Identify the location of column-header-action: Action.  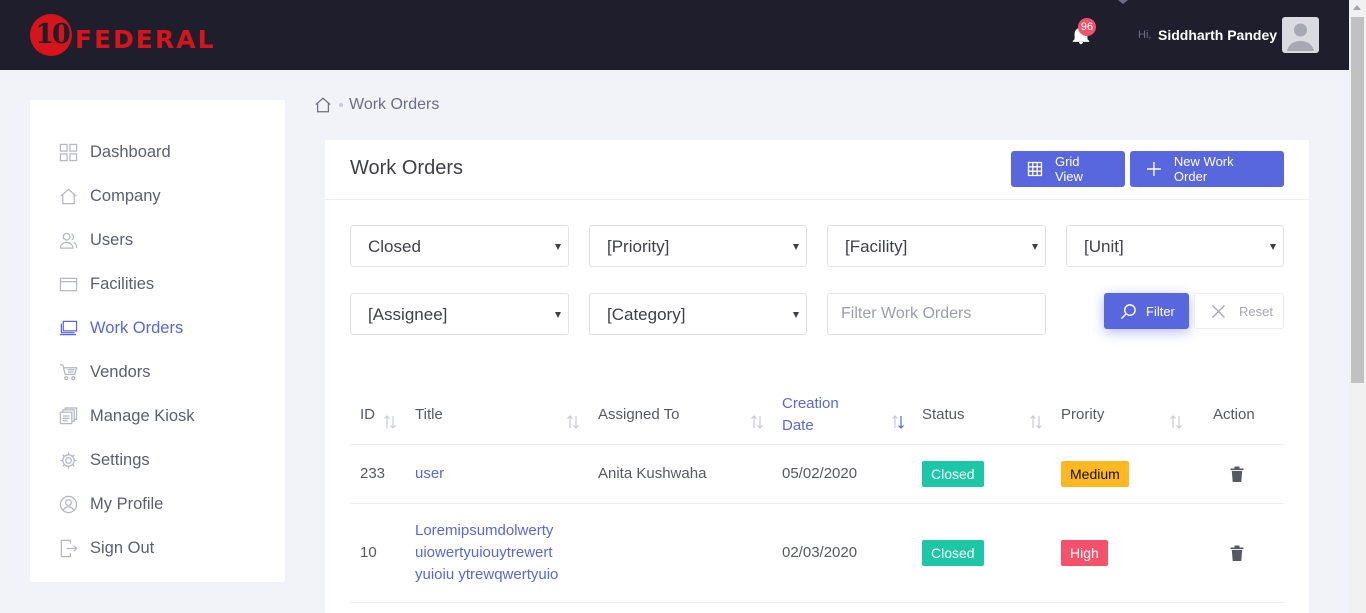
(1234, 415).